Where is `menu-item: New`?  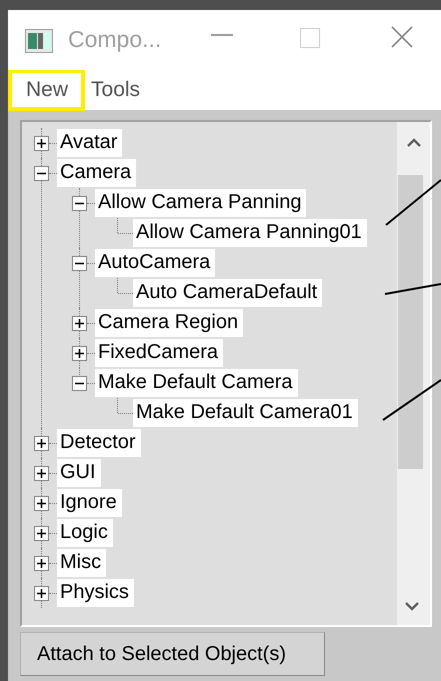 menu-item: New is located at coordinates (47, 90).